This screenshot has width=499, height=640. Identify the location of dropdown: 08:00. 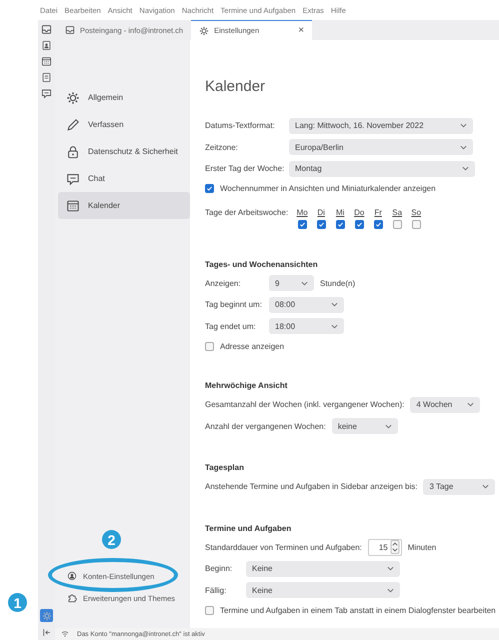
(306, 304).